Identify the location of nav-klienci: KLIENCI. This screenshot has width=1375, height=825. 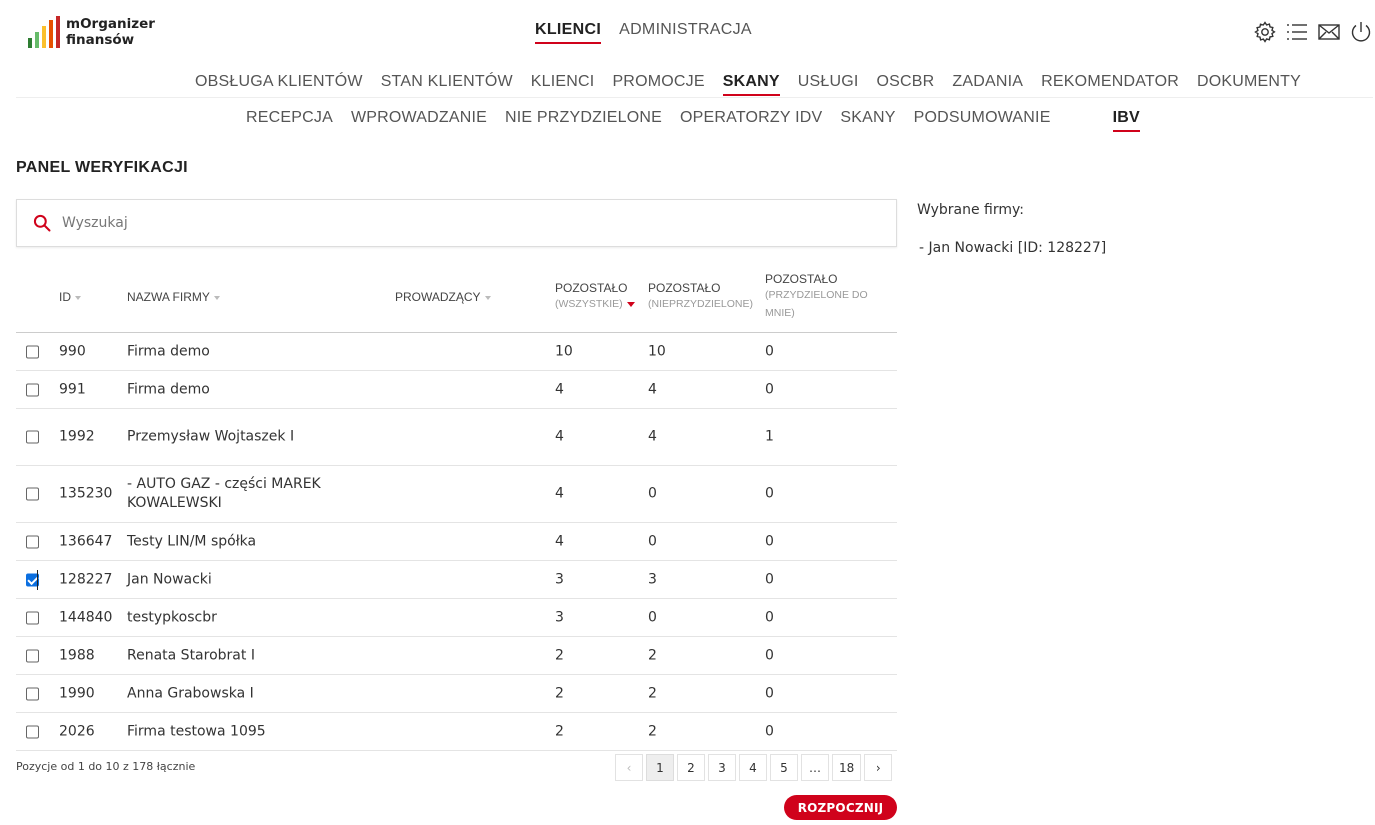
(563, 84).